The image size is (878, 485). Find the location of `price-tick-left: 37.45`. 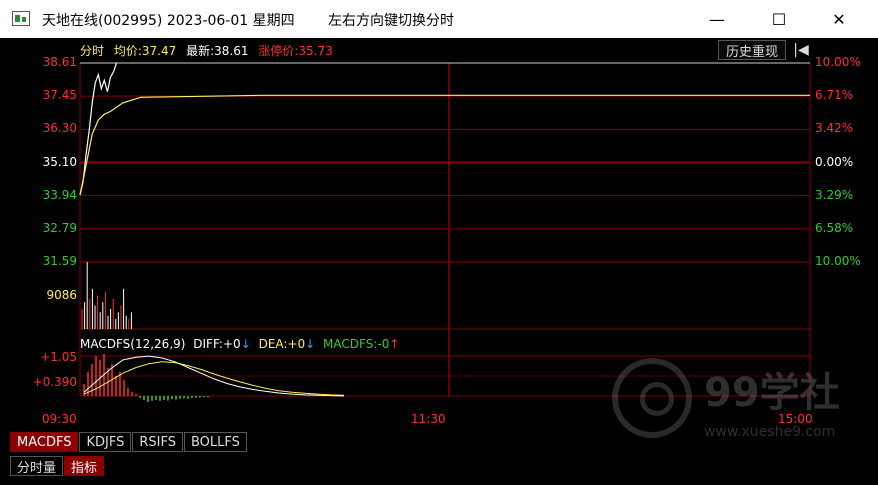

price-tick-left: 37.45 is located at coordinates (59, 95).